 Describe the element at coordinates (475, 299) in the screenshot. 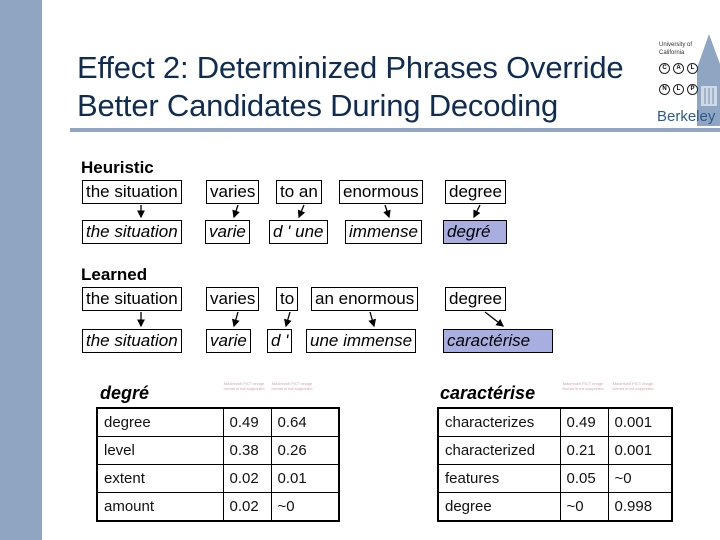

I see `learned-source-phrase: degree` at that location.